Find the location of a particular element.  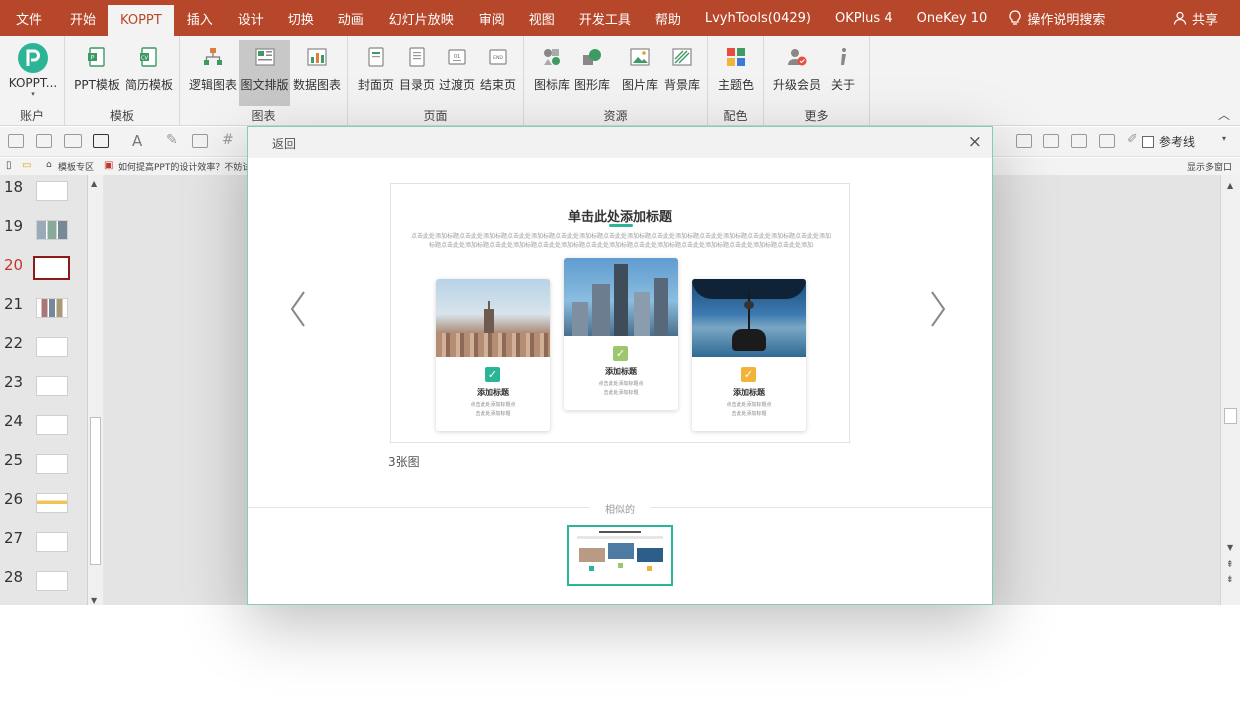

tab-insert: 插入 is located at coordinates (200, 18).